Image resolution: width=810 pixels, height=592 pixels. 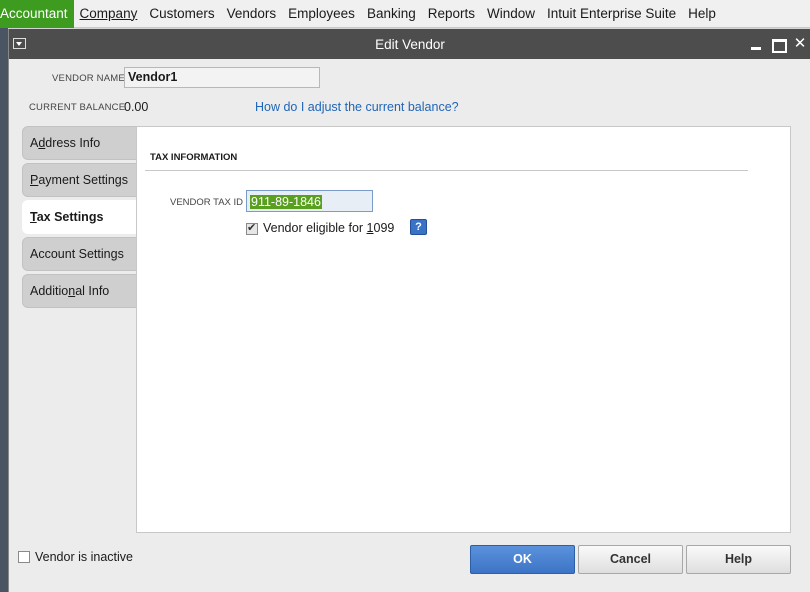 I want to click on title-bar: Edit Vendor ✕, so click(x=409, y=44).